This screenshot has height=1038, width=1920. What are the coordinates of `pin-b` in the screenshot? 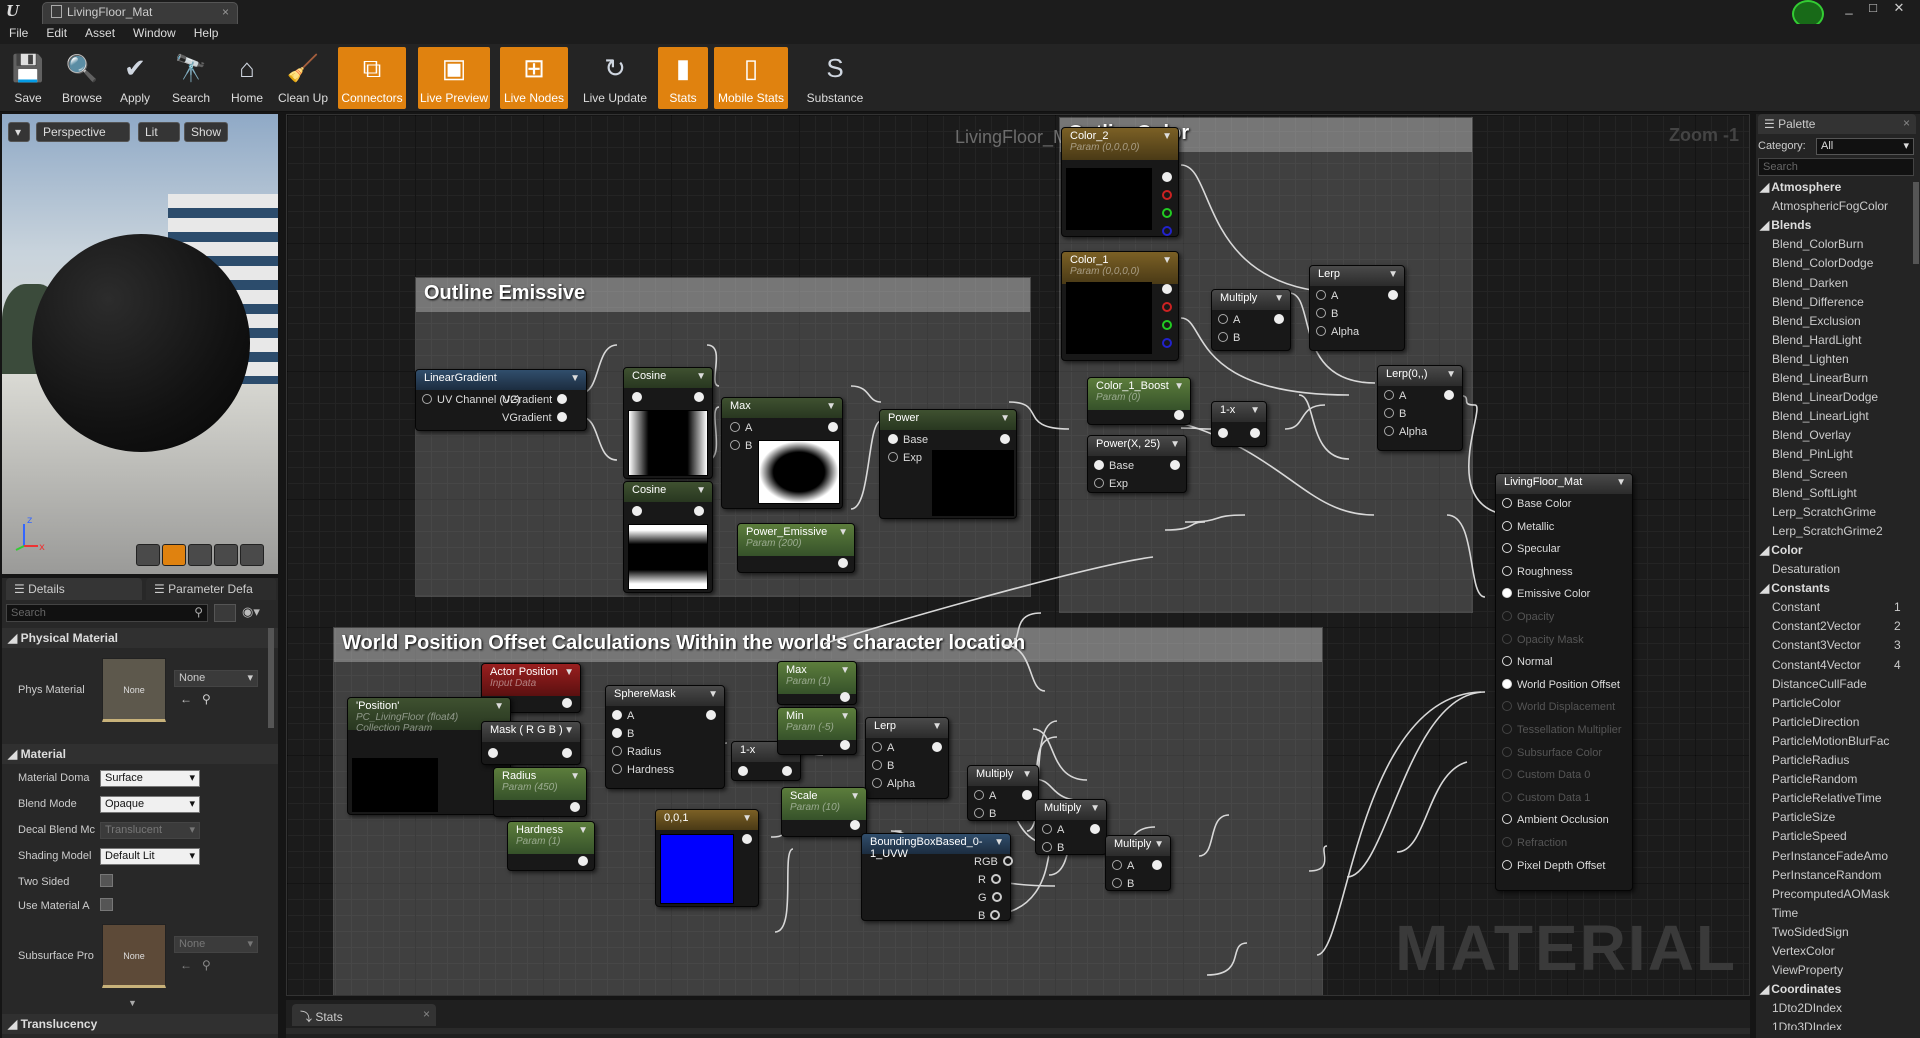 It's located at (1167, 232).